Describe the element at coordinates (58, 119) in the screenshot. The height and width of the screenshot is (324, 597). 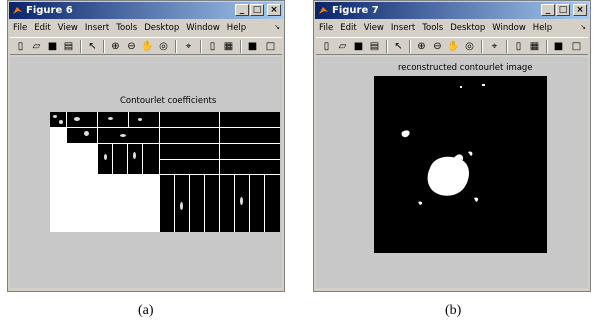
I see `lowpass-subband` at that location.